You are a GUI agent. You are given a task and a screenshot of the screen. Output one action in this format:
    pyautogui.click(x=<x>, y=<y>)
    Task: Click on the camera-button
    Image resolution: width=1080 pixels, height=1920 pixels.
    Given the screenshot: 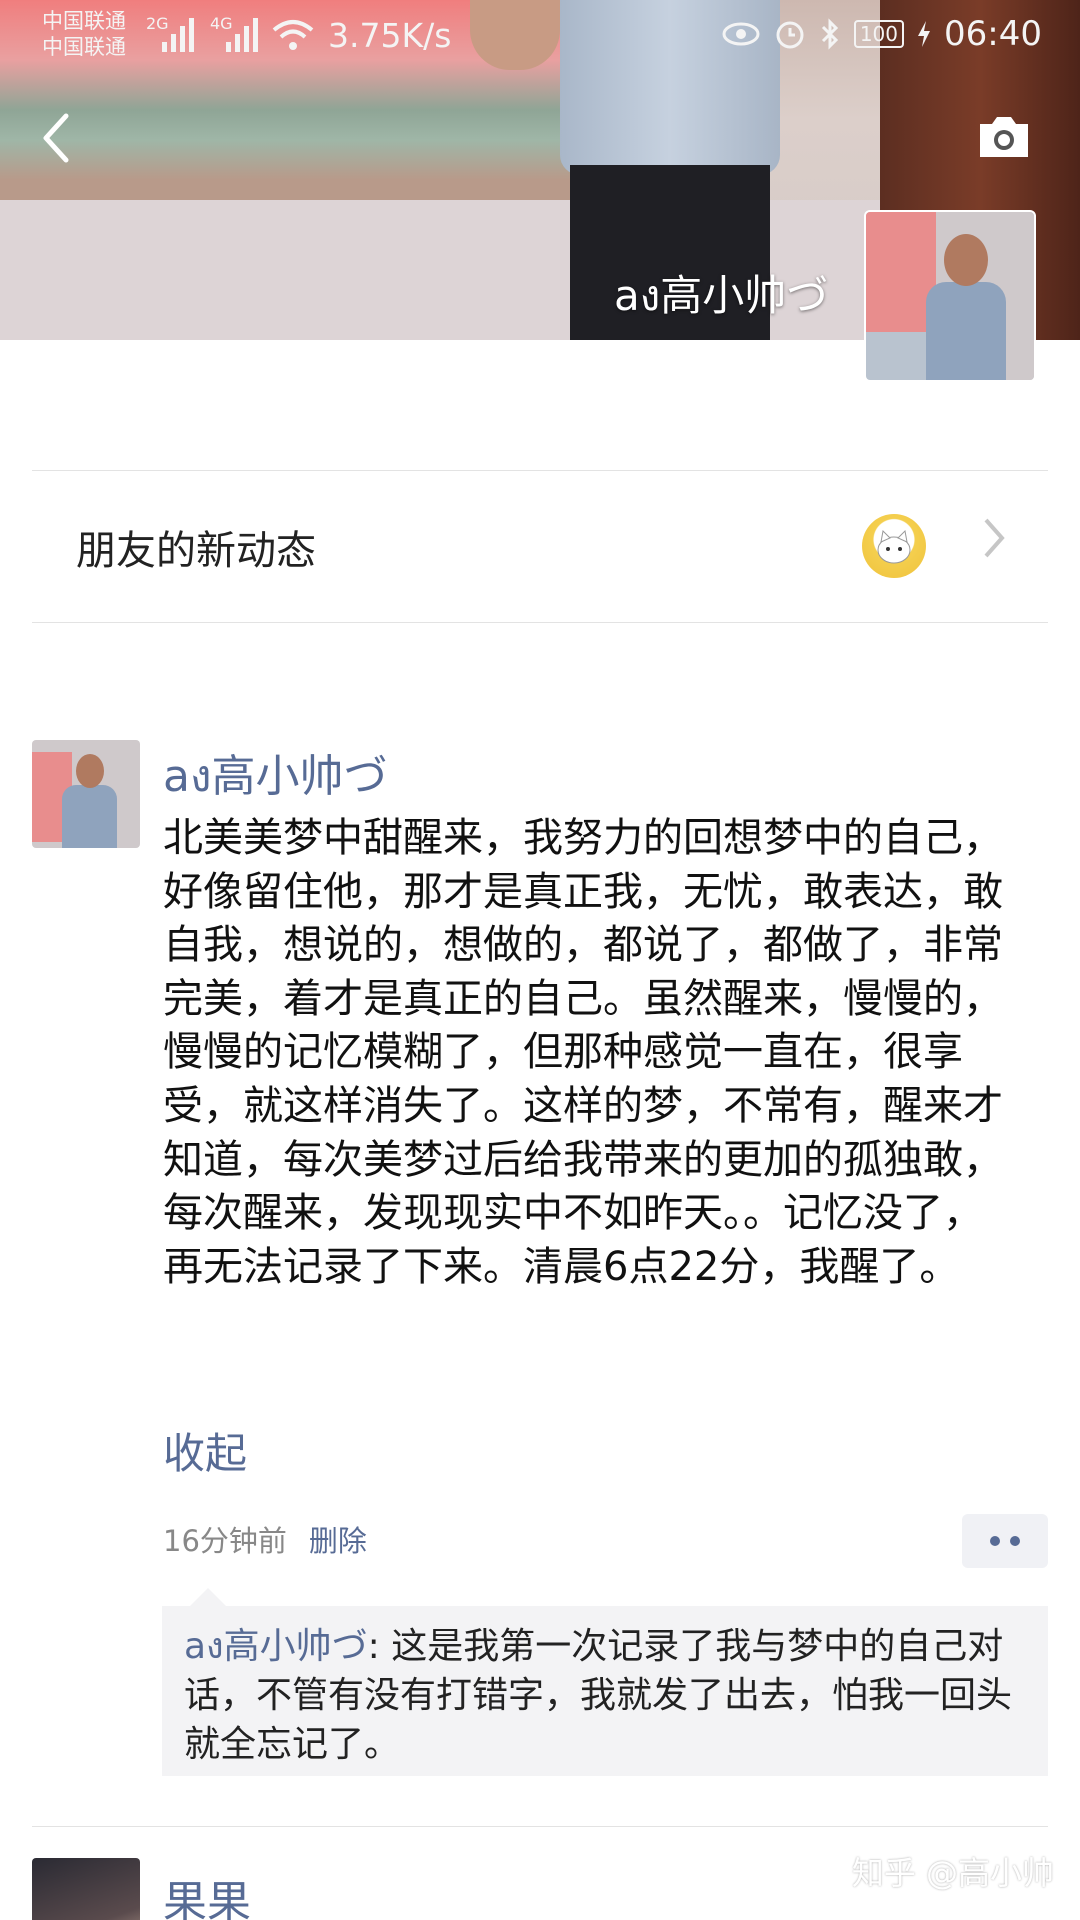 What is the action you would take?
    pyautogui.click(x=1004, y=137)
    